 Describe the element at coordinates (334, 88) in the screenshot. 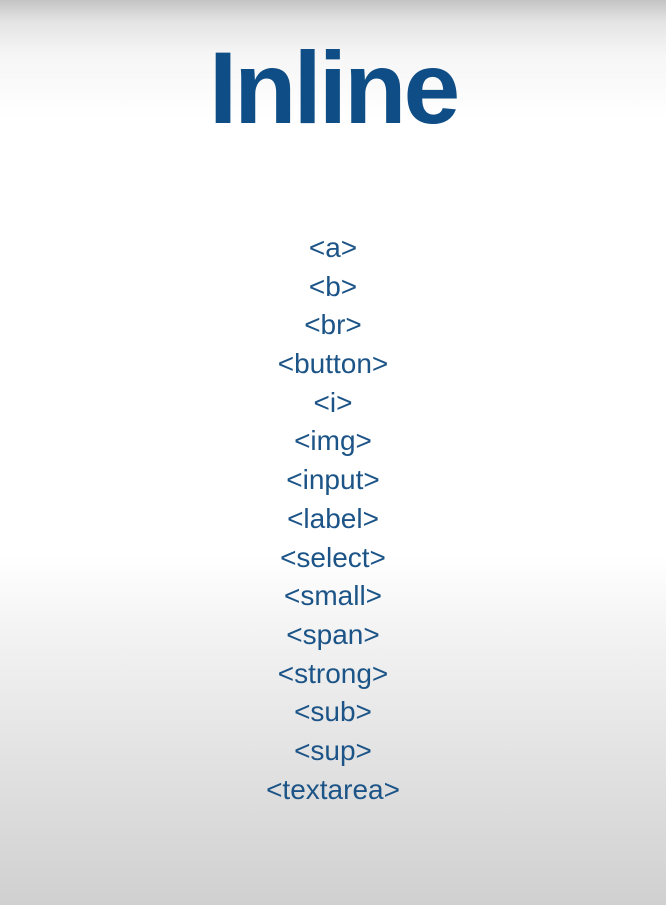

I see `slide-title: Inline` at that location.